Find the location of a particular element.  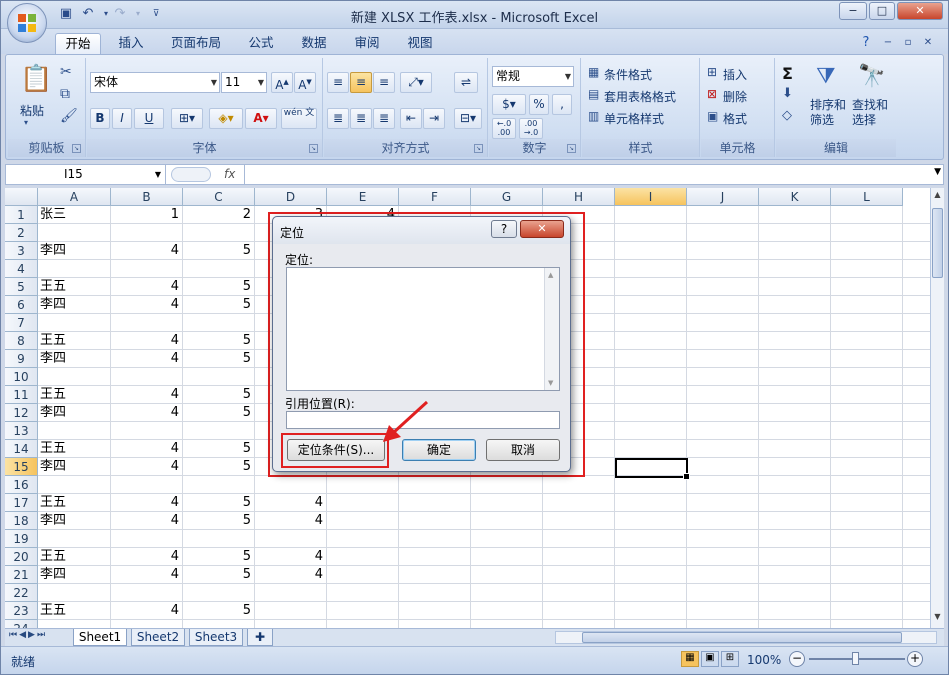

row-header-19: 19 is located at coordinates (21, 539).